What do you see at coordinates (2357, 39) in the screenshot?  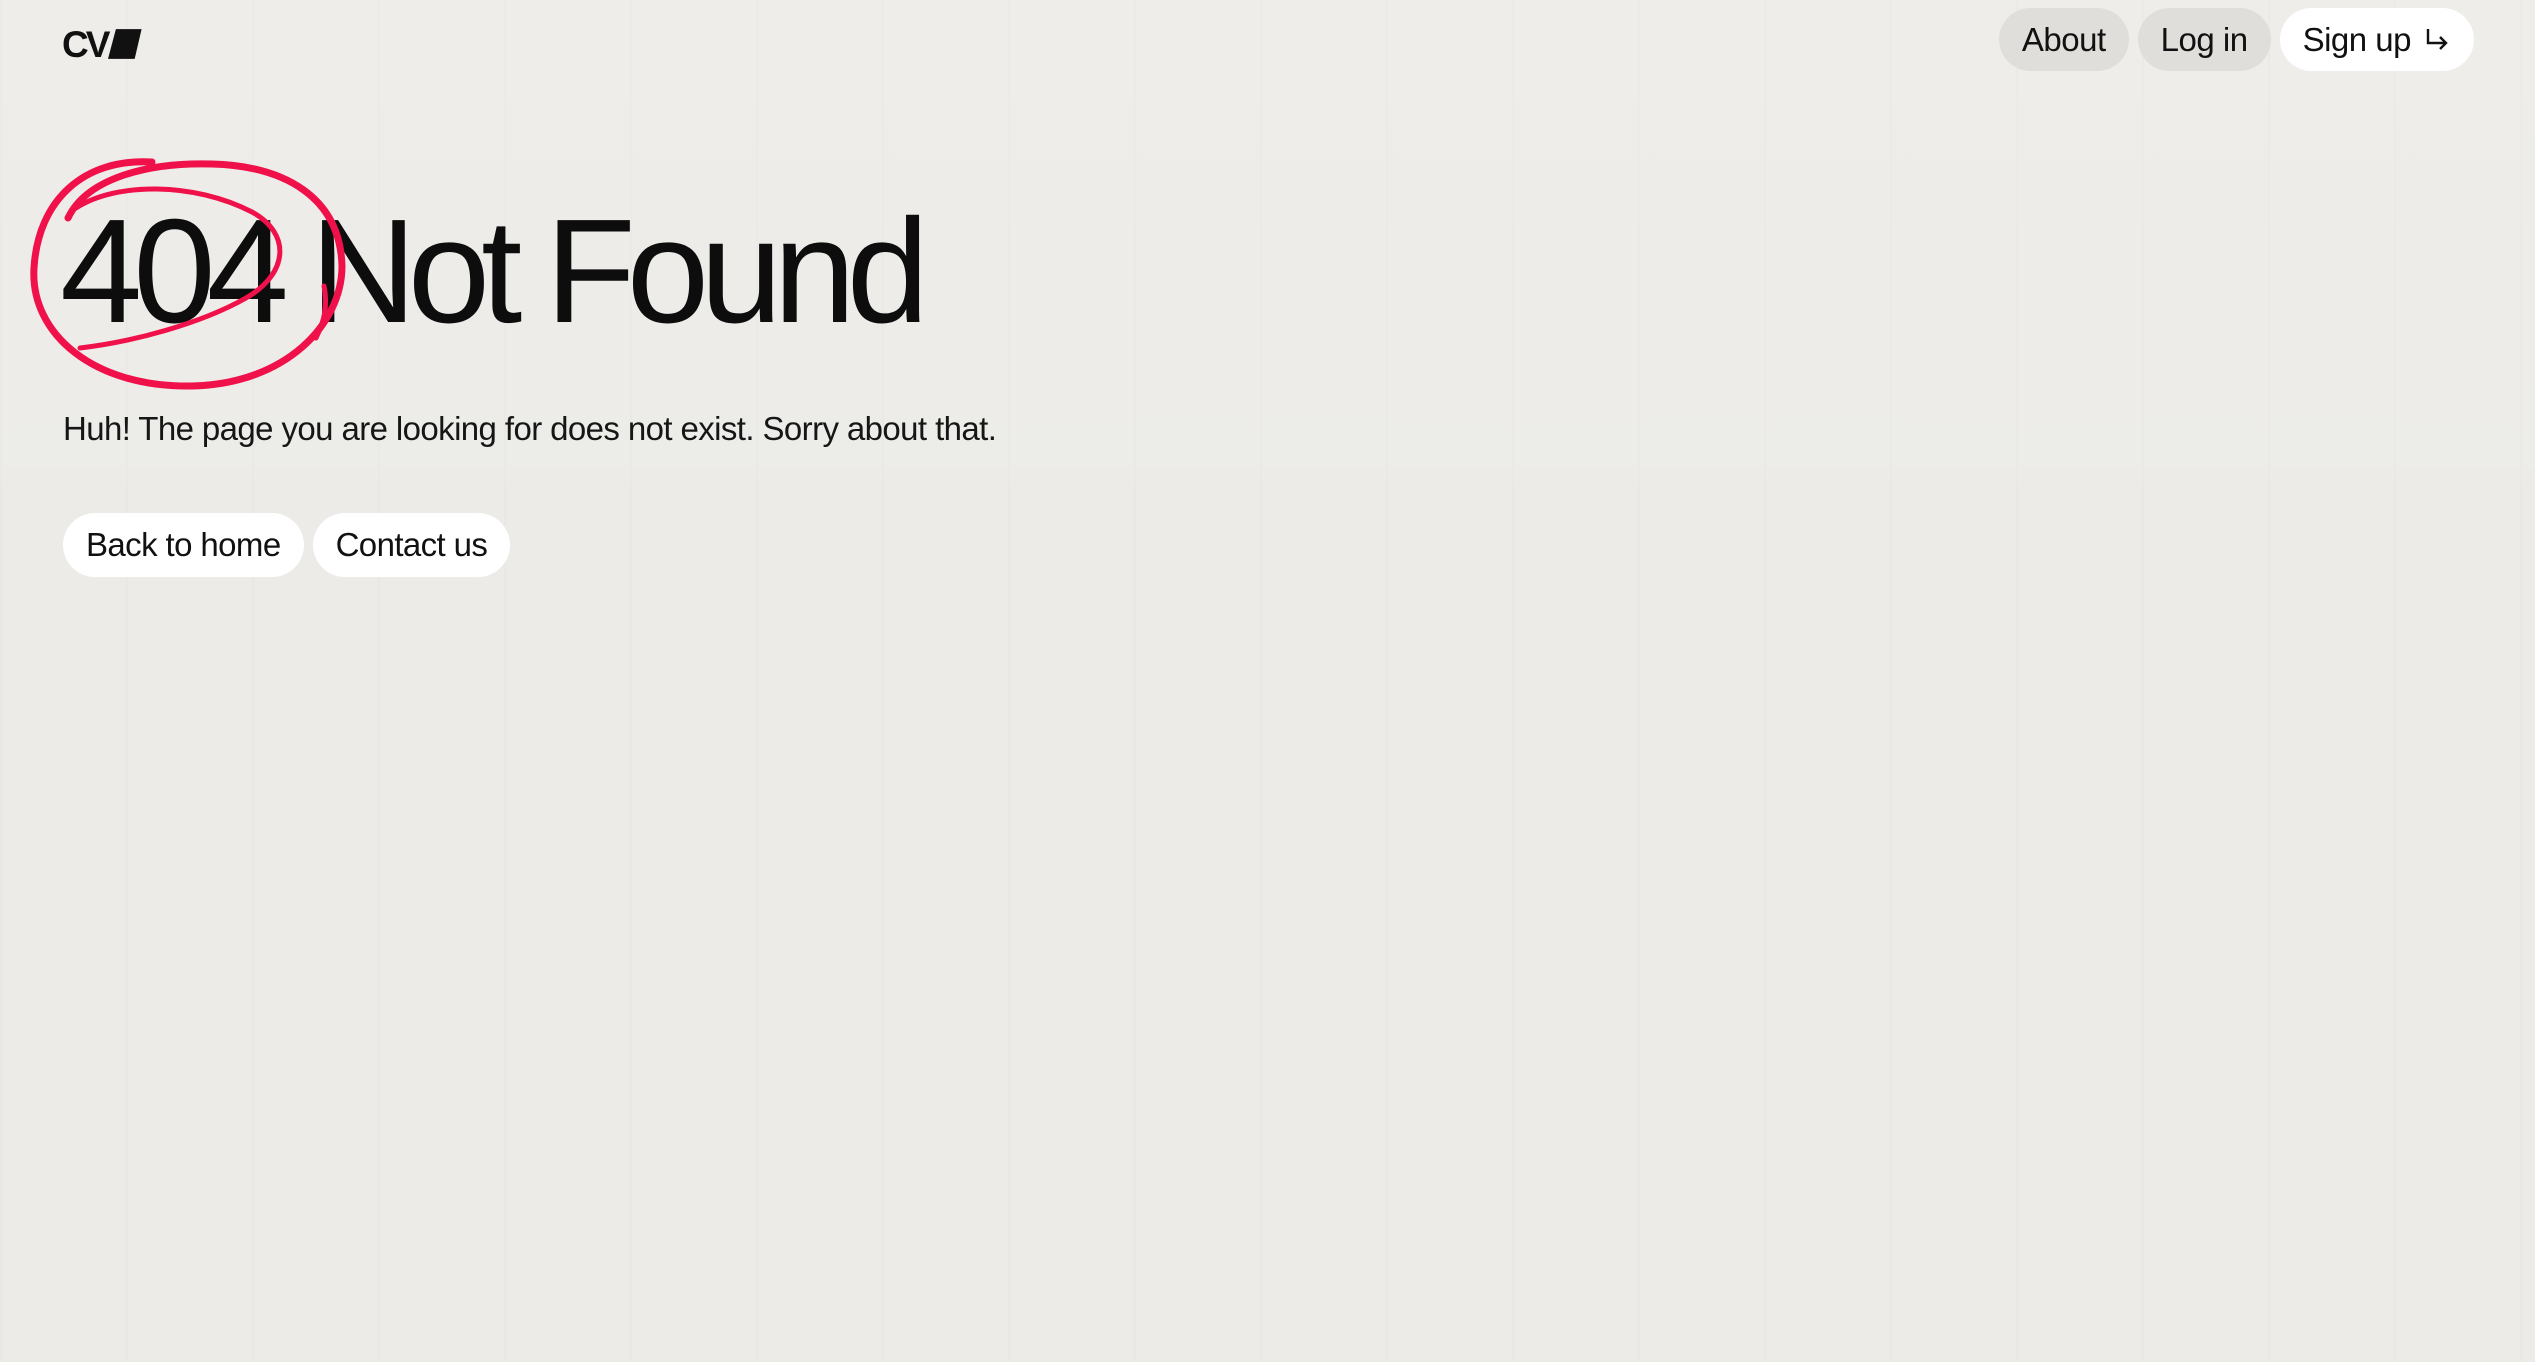 I see `nav-signup-label: Sign up` at bounding box center [2357, 39].